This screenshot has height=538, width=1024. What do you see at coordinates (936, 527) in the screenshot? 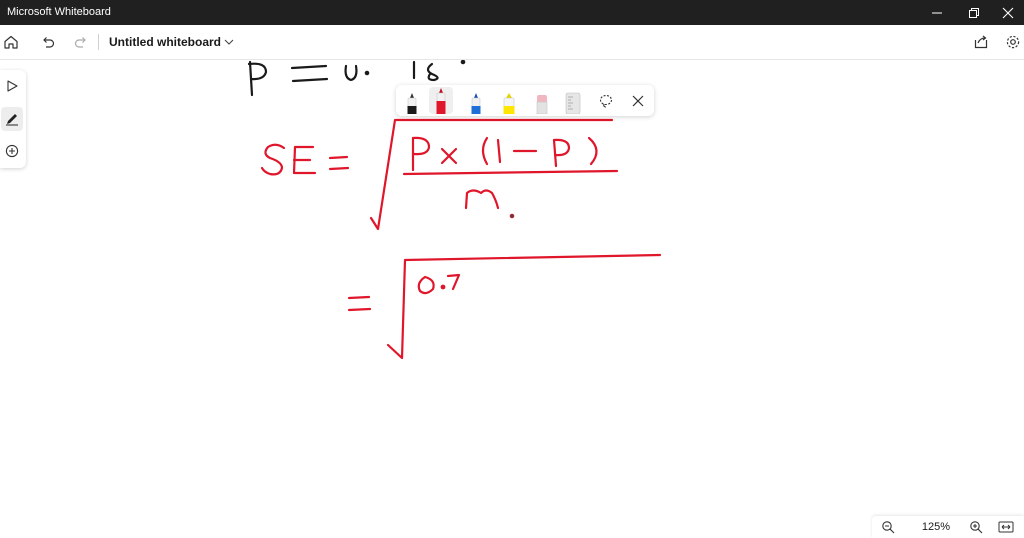
I see `zoom-level: 125%` at bounding box center [936, 527].